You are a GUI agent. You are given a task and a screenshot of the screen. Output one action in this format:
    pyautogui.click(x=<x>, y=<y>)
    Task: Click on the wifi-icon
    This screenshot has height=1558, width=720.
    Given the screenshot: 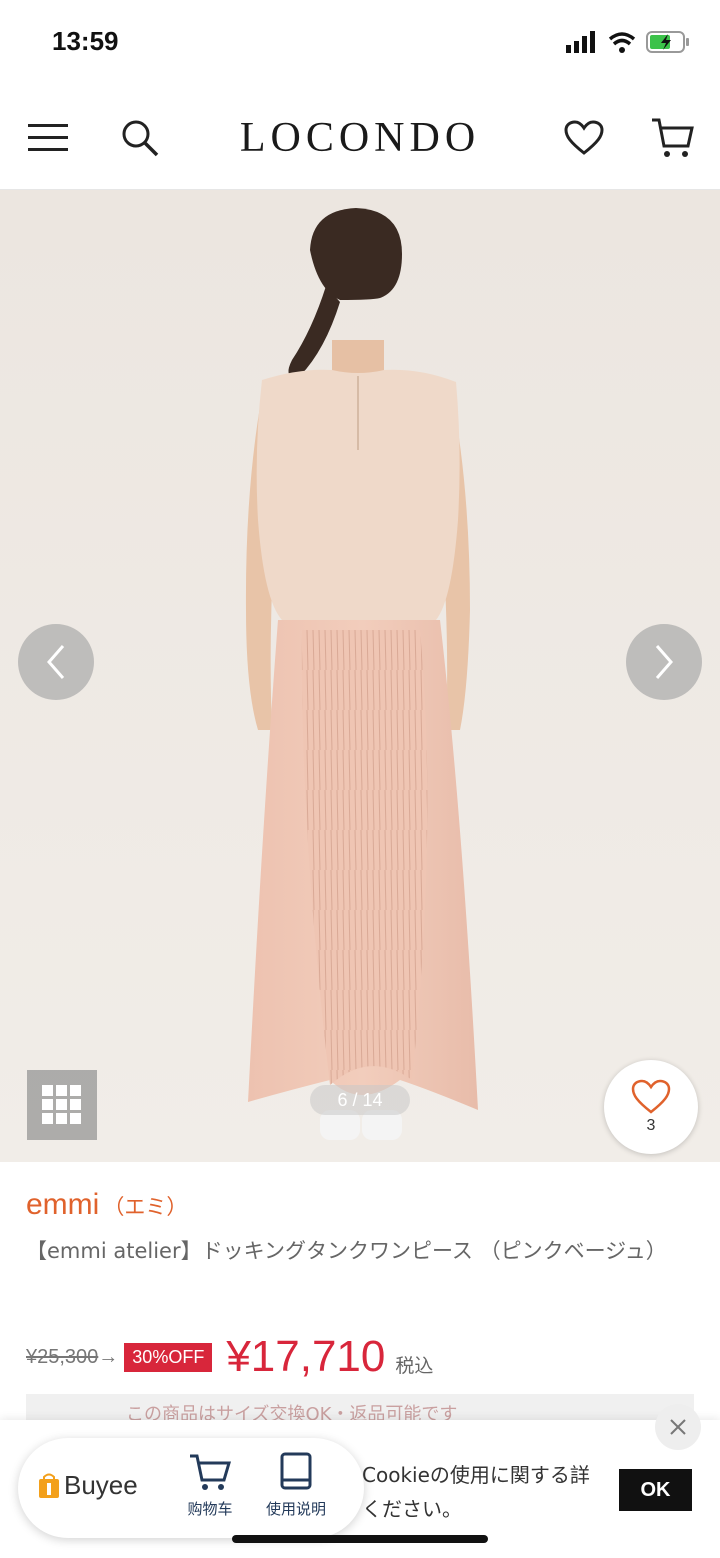 What is the action you would take?
    pyautogui.click(x=622, y=42)
    